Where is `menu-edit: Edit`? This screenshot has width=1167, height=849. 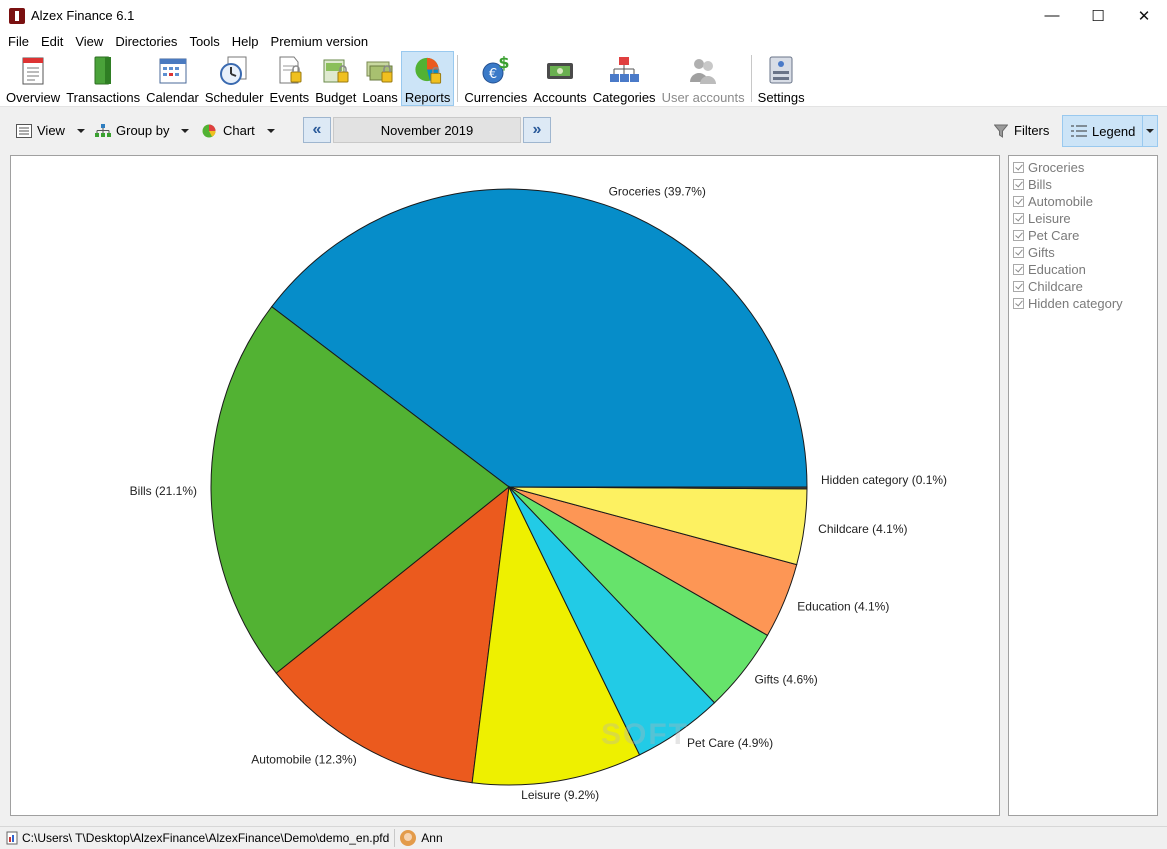
menu-edit: Edit is located at coordinates (52, 41).